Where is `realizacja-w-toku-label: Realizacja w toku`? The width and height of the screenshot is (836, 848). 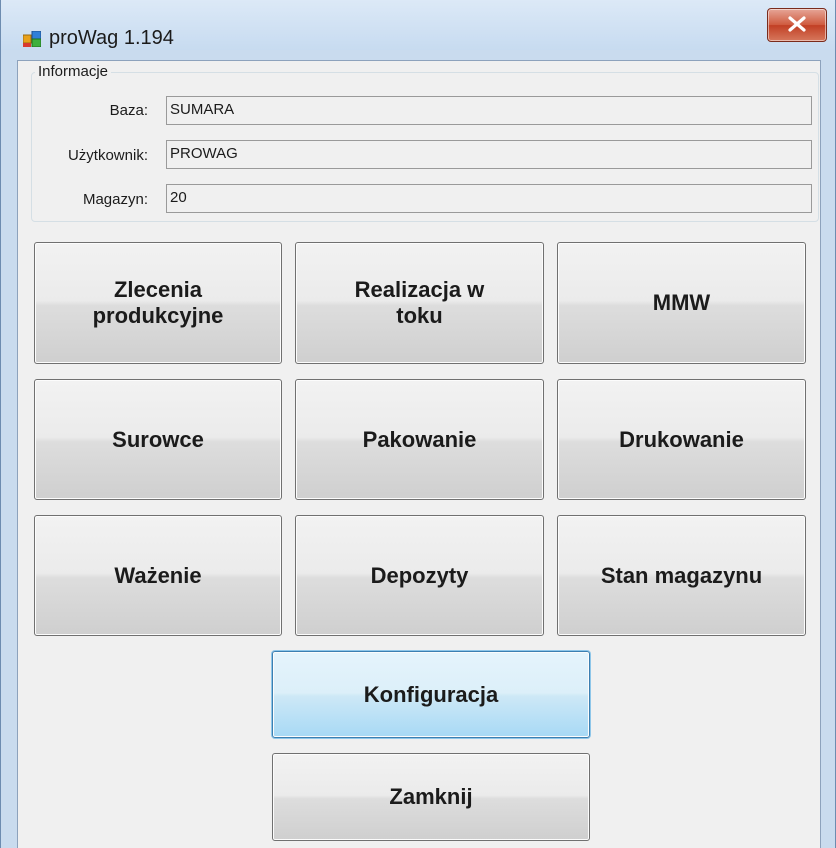
realizacja-w-toku-label: Realizacja w toku is located at coordinates (419, 302).